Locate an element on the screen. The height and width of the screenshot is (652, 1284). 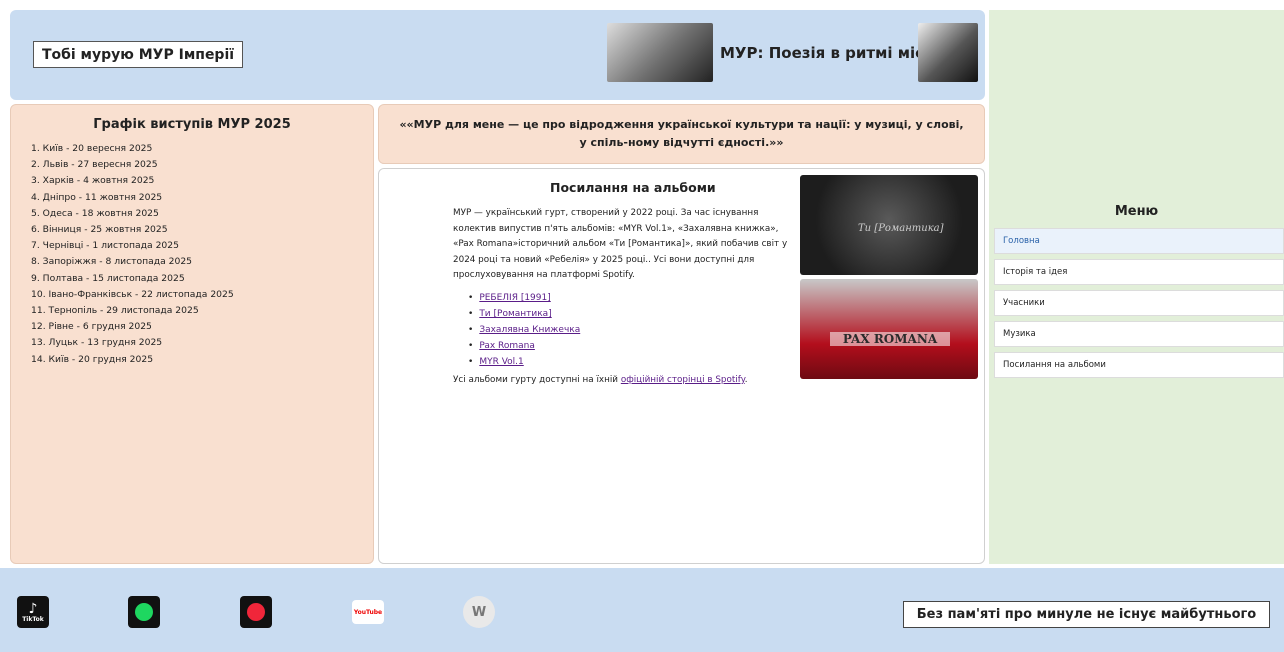
schedule-item: 12. Рівне - 6 грудня 2025 is located at coordinates (91, 327).